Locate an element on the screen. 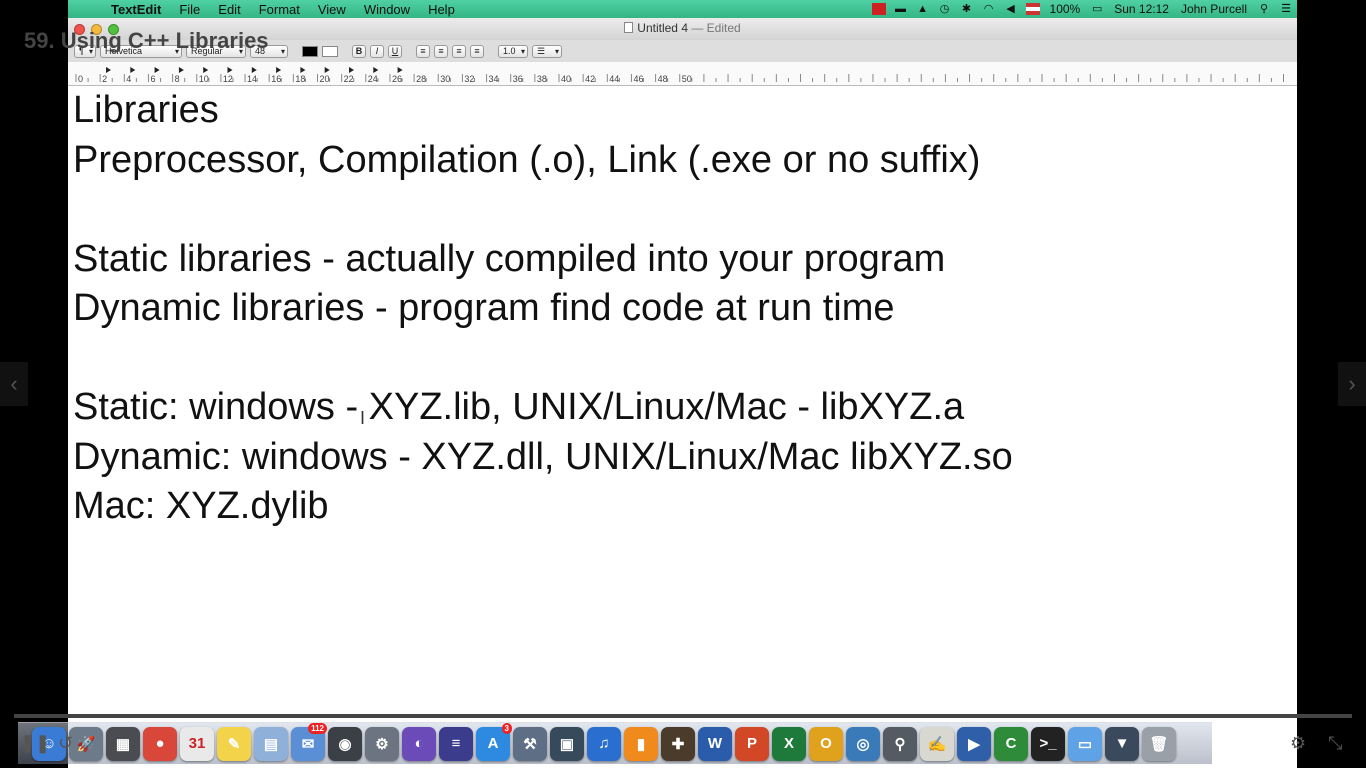 This screenshot has width=1366, height=768. text-color-swatch is located at coordinates (310, 51).